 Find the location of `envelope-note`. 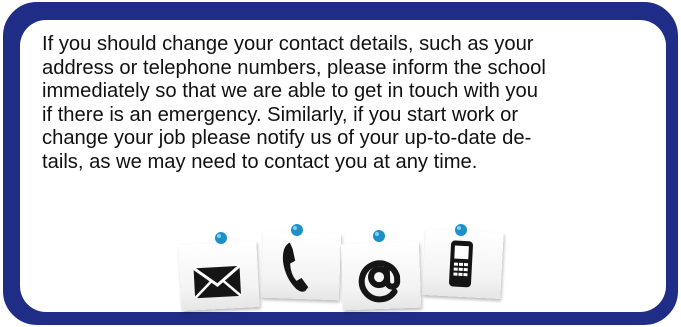

envelope-note is located at coordinates (219, 276).